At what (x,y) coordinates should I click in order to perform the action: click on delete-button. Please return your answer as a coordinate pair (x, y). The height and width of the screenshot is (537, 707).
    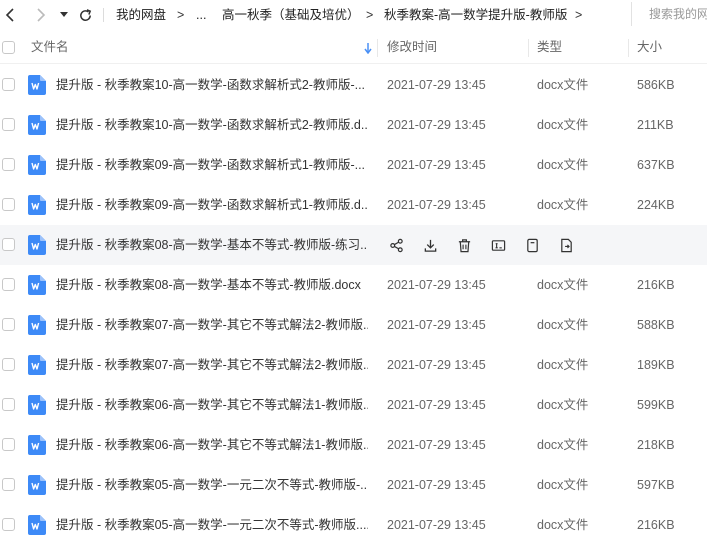
    Looking at the image, I should click on (464, 245).